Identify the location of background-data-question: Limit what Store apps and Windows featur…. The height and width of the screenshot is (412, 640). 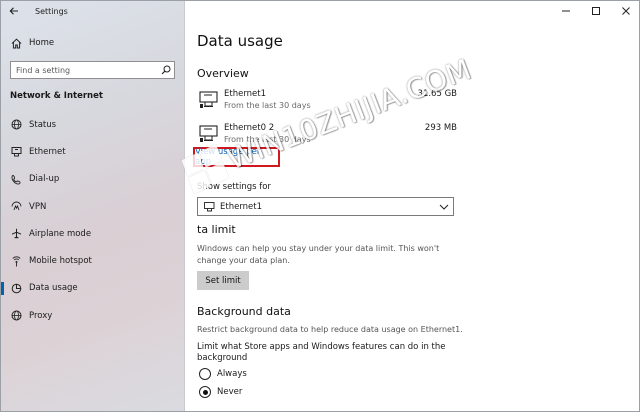
(321, 352).